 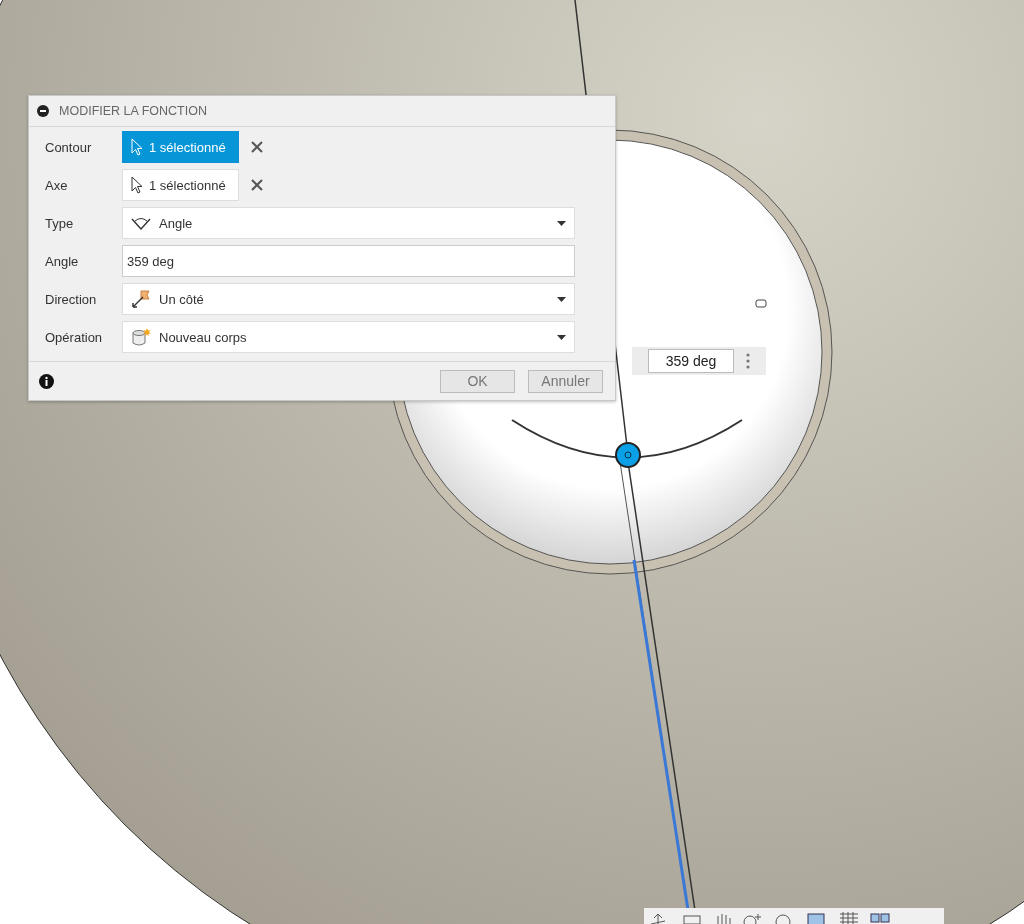 What do you see at coordinates (693, 918) in the screenshot?
I see `camera-icon` at bounding box center [693, 918].